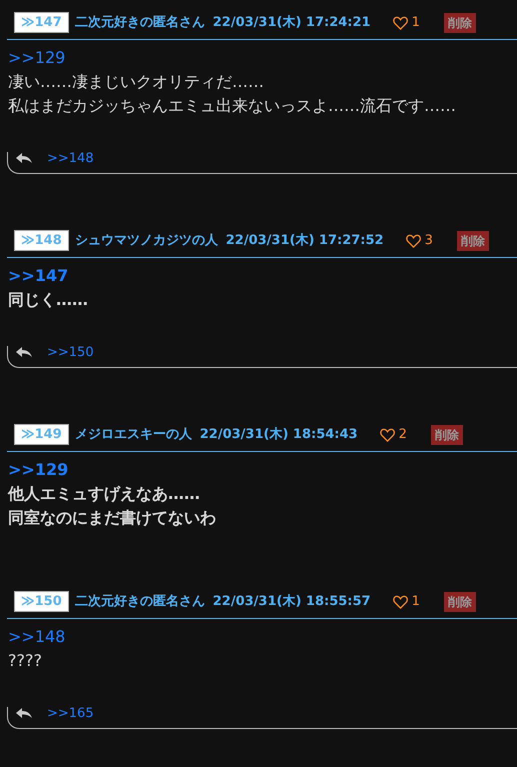  What do you see at coordinates (305, 241) in the screenshot?
I see `post-date: 22/03/31(木) 17:27:52` at bounding box center [305, 241].